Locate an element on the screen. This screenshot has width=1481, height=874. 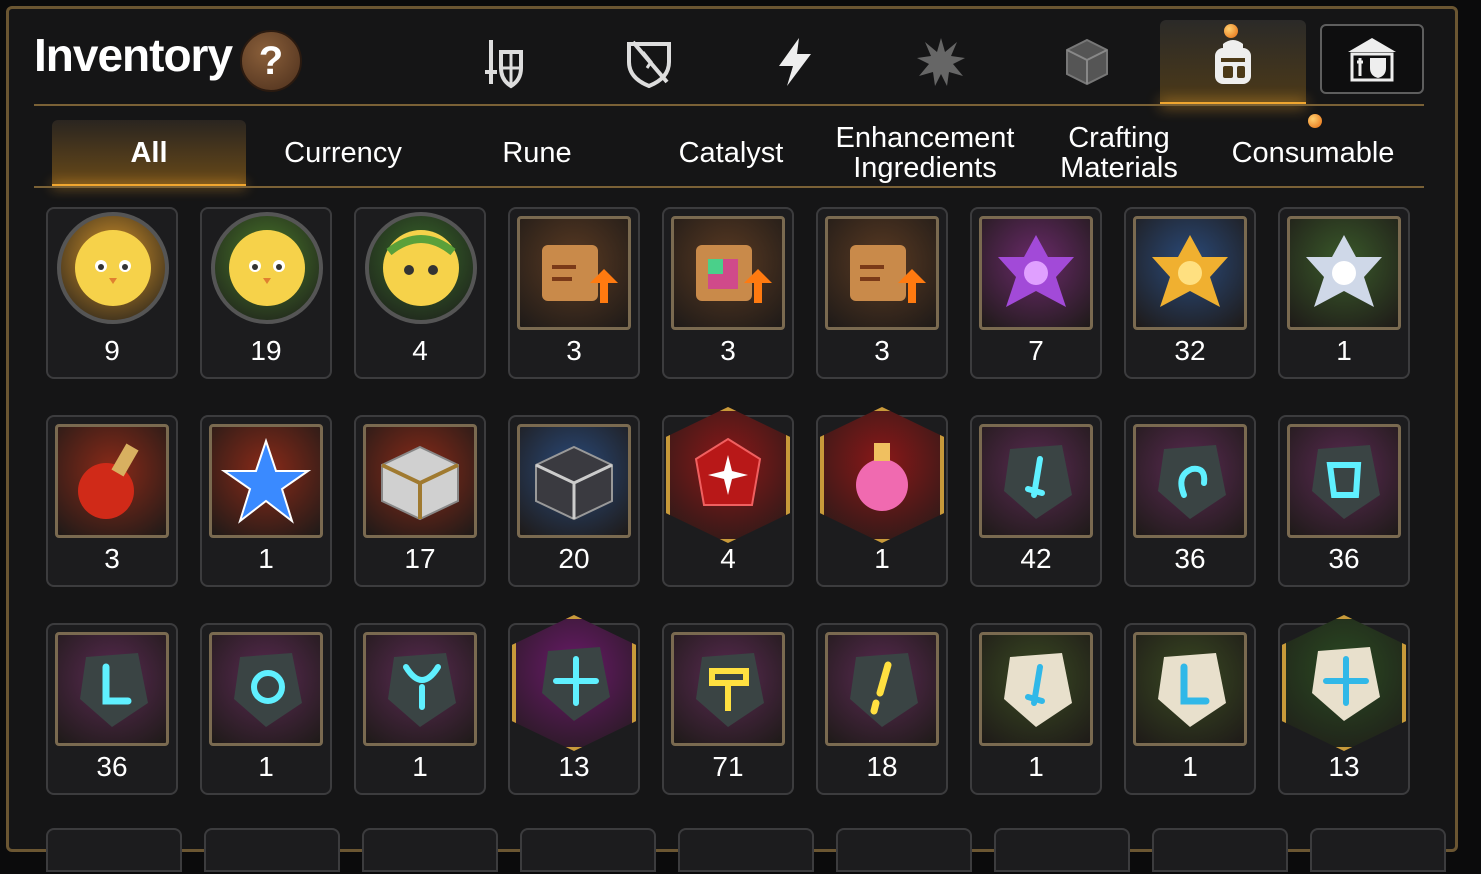
cube-icon is located at coordinates (1087, 62).